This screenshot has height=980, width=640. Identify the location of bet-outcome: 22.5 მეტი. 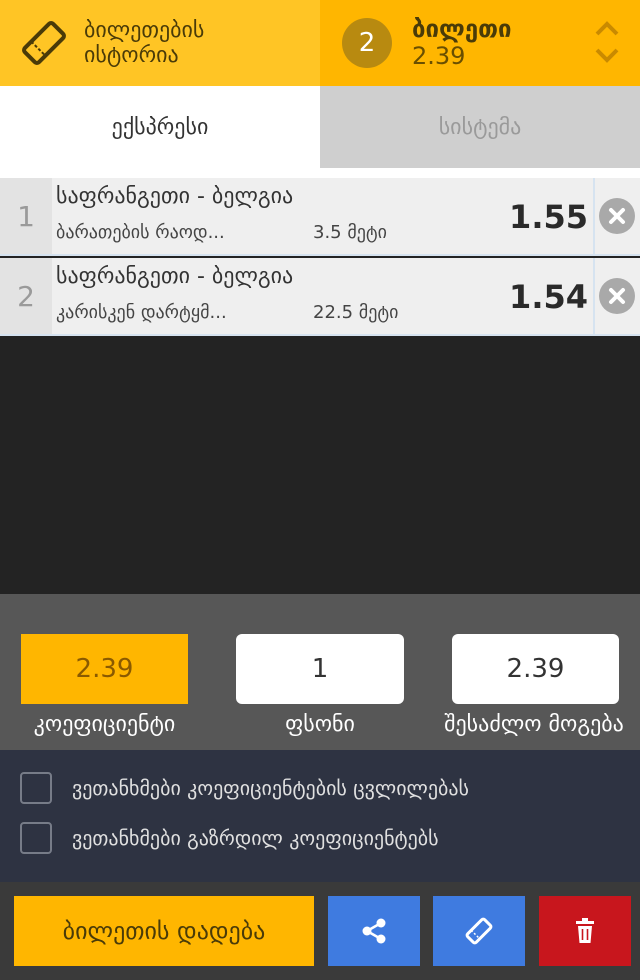
(356, 312).